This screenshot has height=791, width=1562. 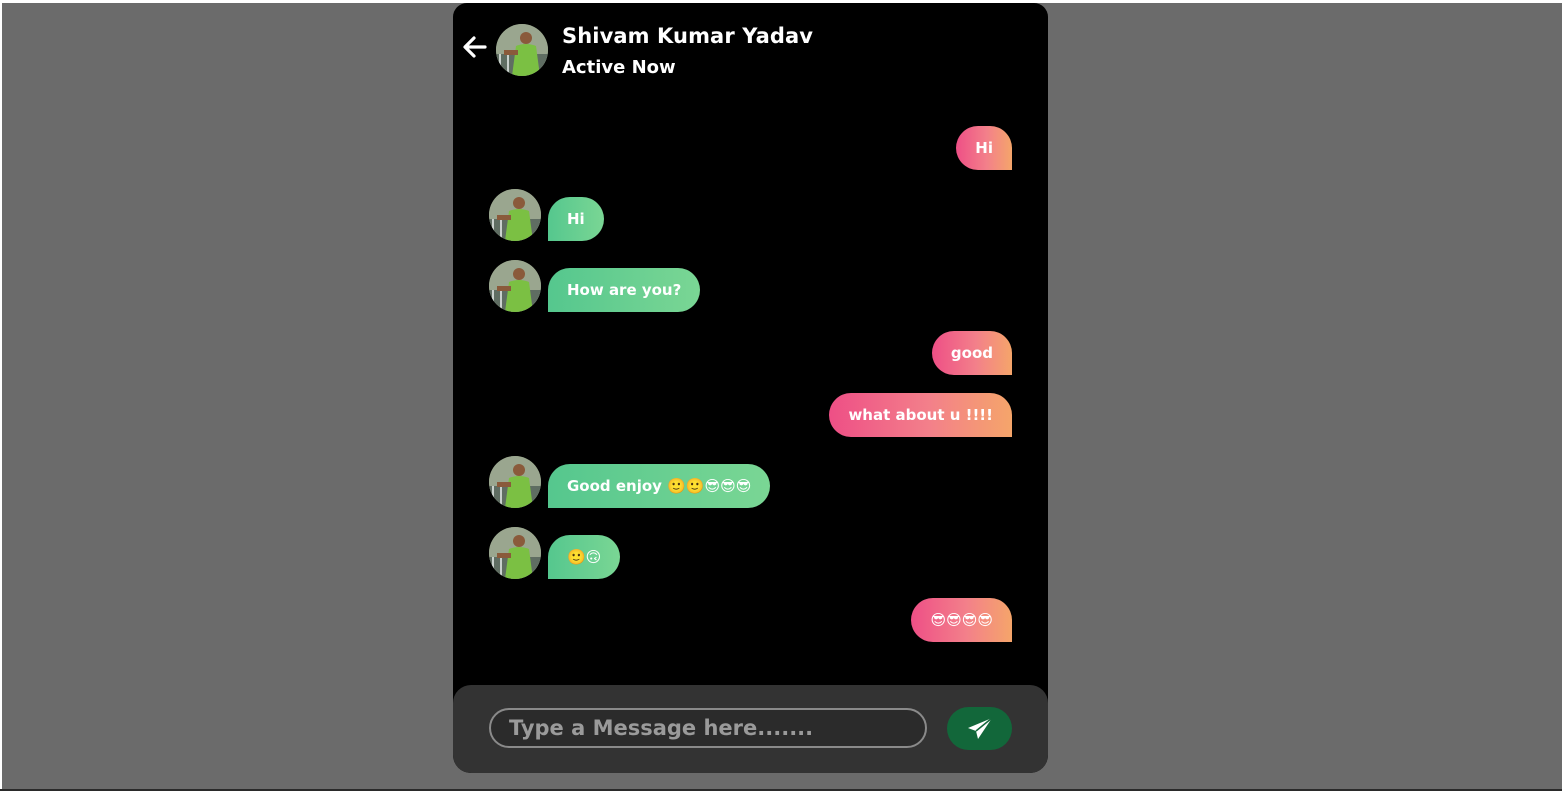 What do you see at coordinates (619, 67) in the screenshot?
I see `contact-status: Active Now` at bounding box center [619, 67].